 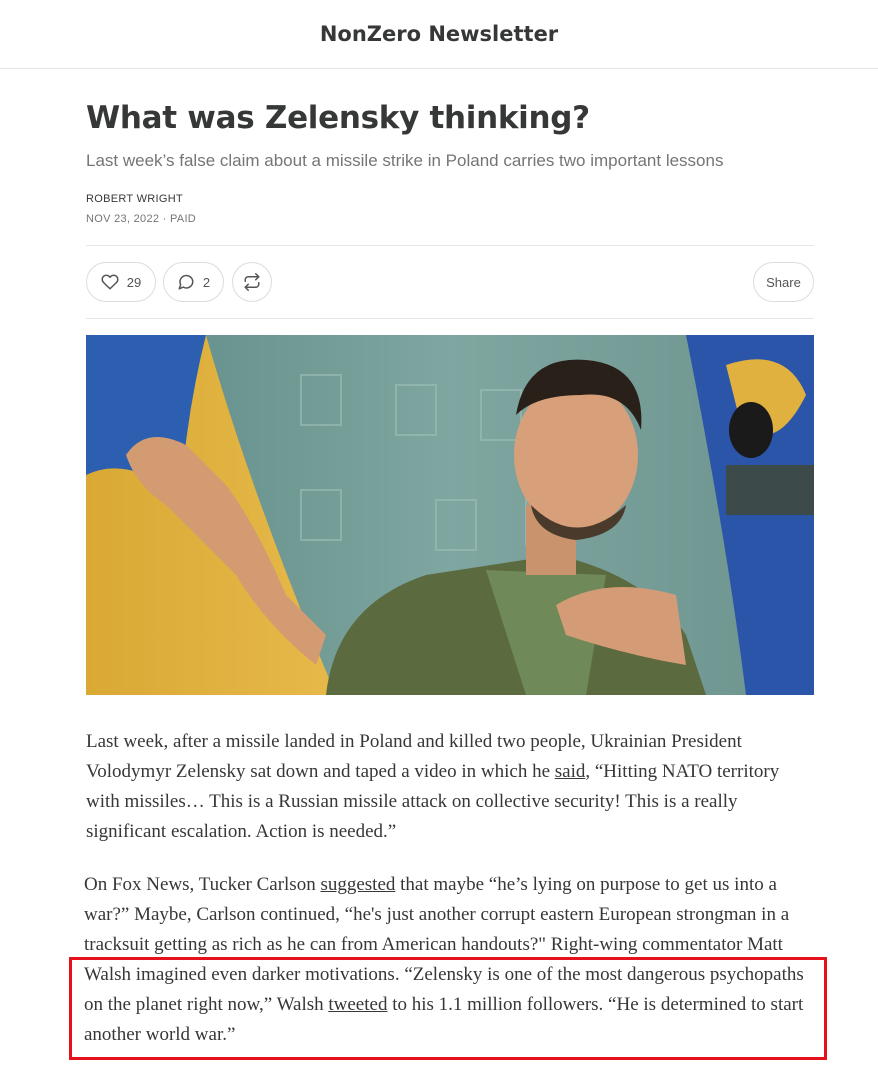 I want to click on share-label: Share, so click(x=783, y=282).